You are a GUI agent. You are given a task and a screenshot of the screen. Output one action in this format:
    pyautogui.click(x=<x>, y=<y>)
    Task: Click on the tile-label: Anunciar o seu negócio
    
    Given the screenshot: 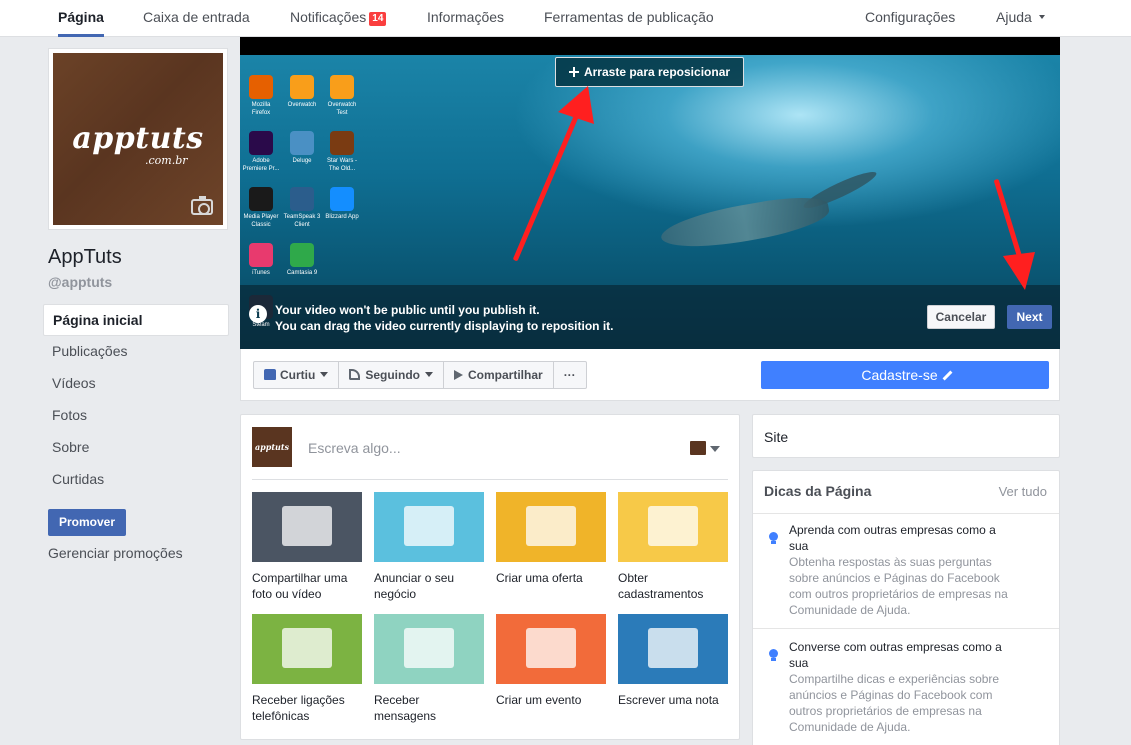 What is the action you would take?
    pyautogui.click(x=414, y=586)
    